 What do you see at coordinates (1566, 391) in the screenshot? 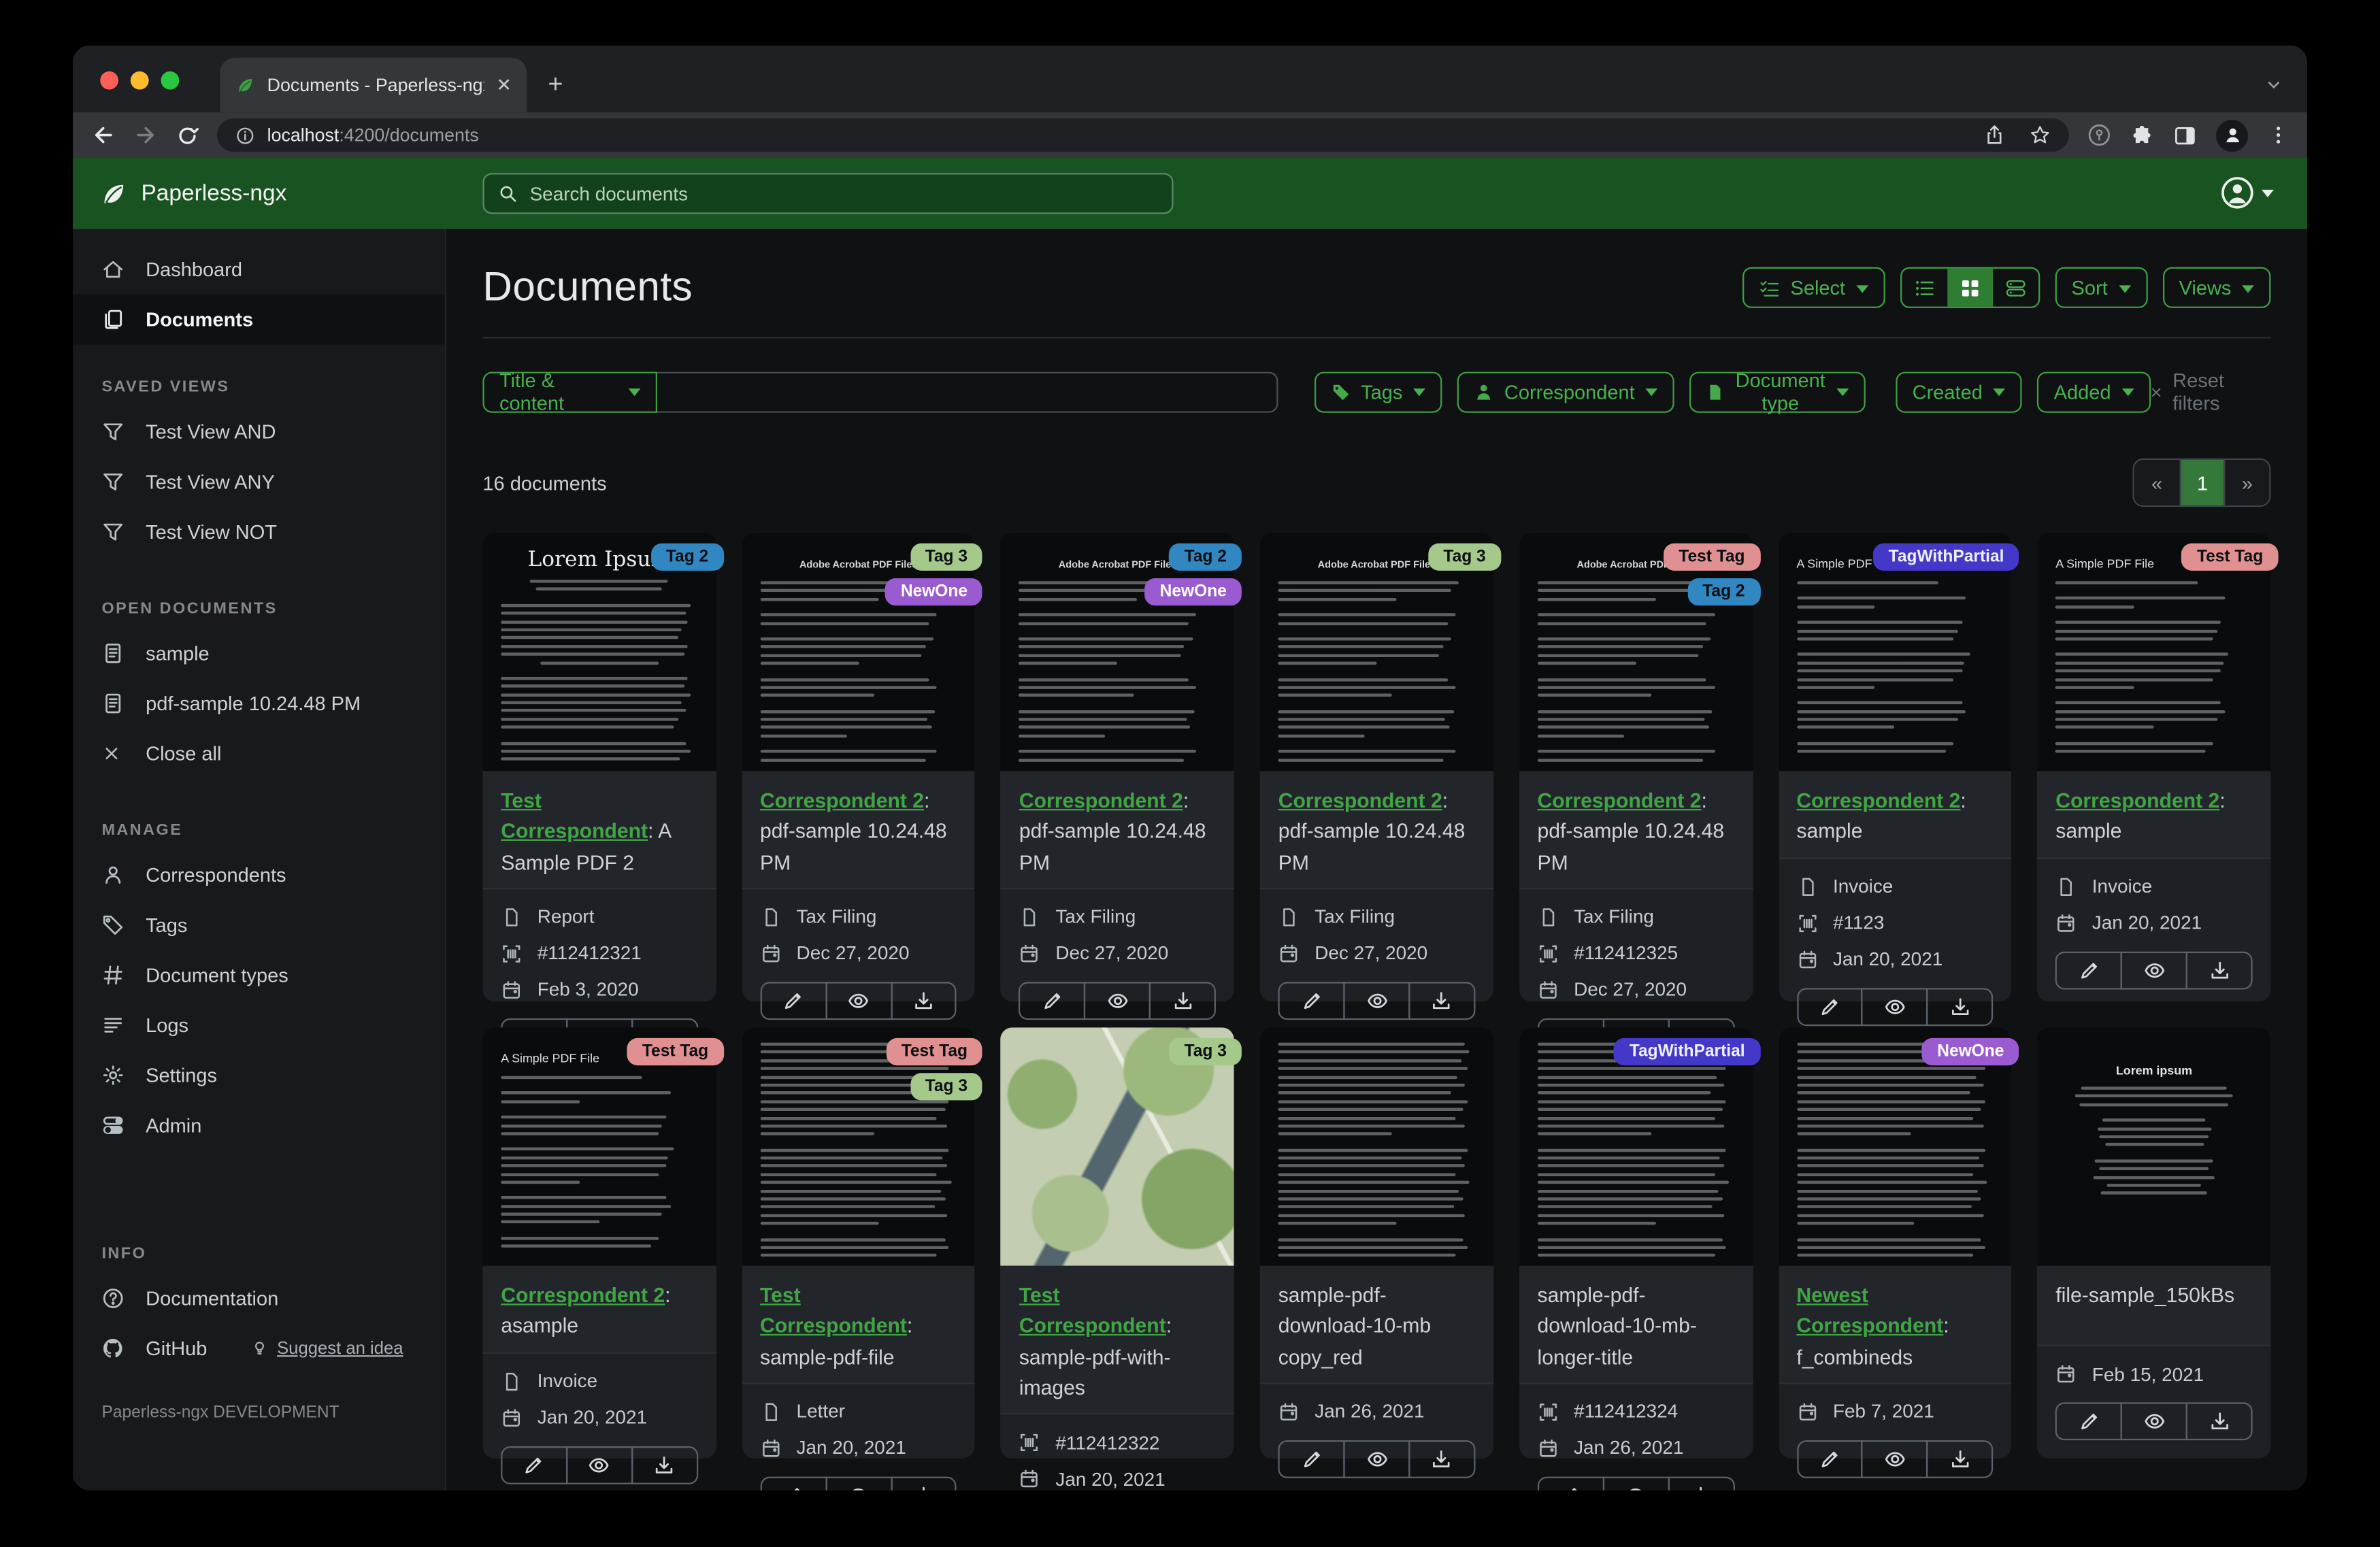
I see `correspondent-filter-button: Correspondent` at bounding box center [1566, 391].